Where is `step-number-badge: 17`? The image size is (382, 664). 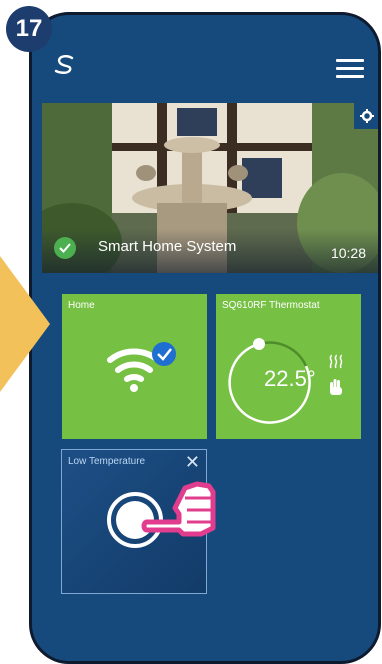
step-number-badge: 17 is located at coordinates (29, 29).